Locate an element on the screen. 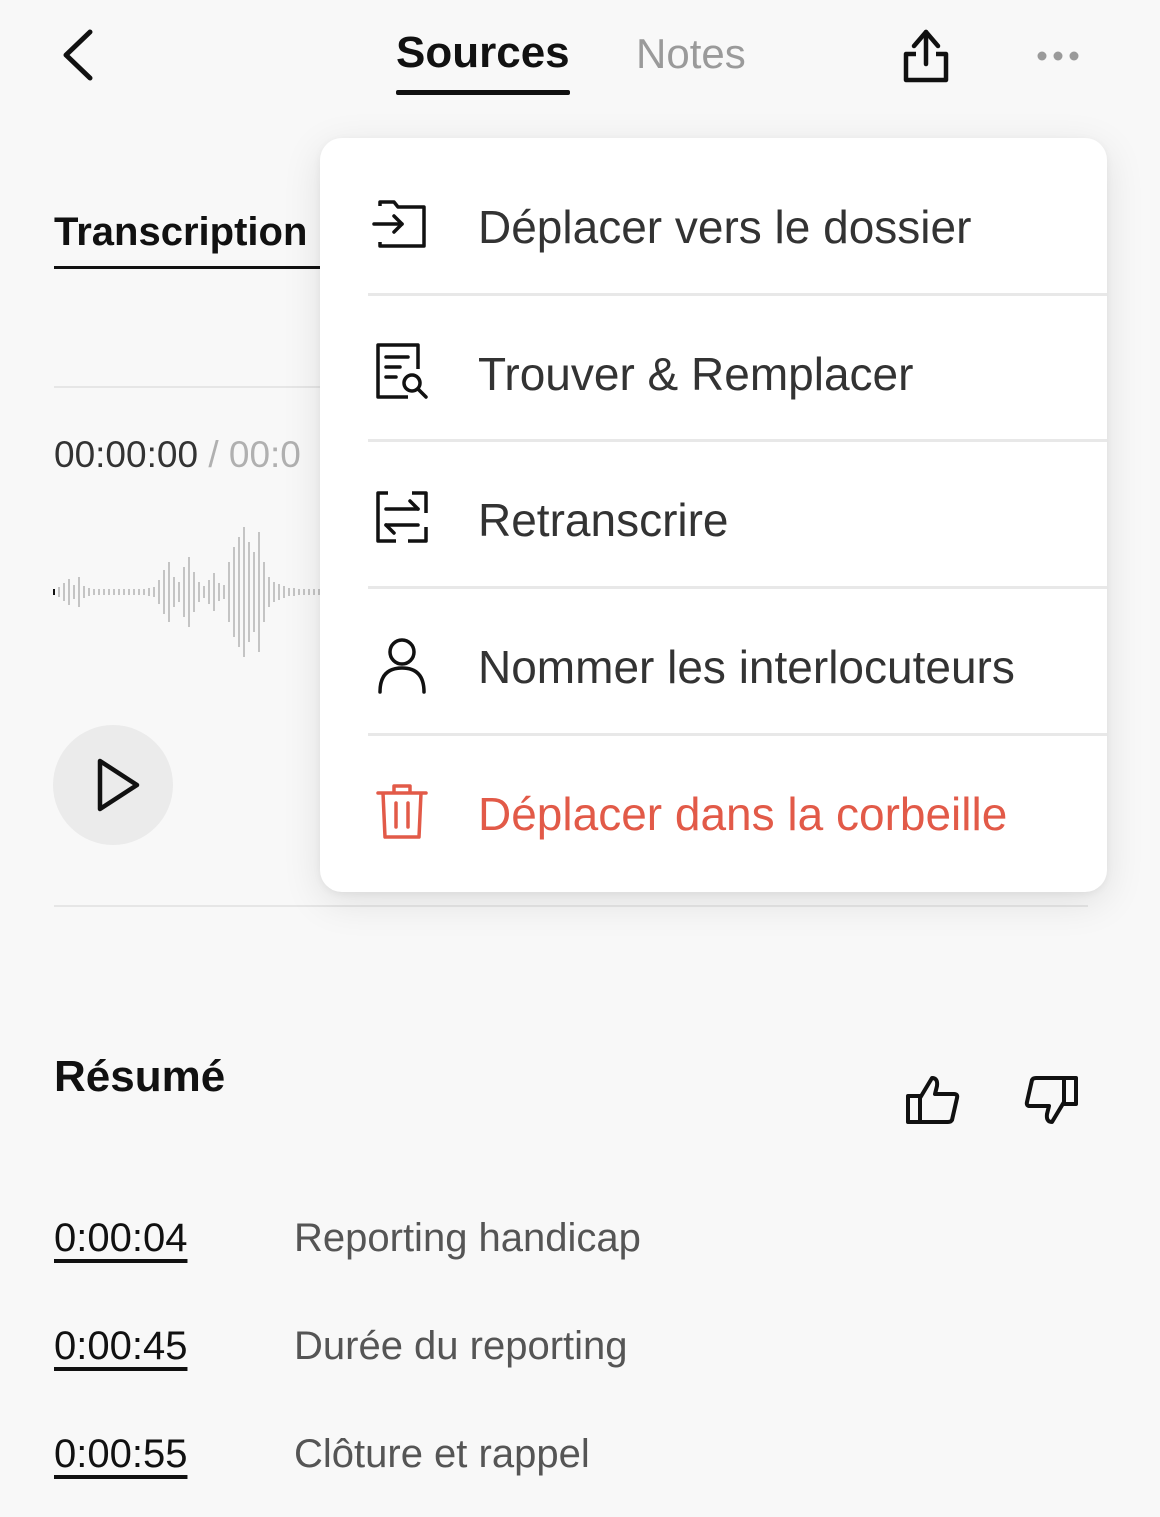 Image resolution: width=1160 pixels, height=1517 pixels. chevron-left-icon is located at coordinates (78, 55).